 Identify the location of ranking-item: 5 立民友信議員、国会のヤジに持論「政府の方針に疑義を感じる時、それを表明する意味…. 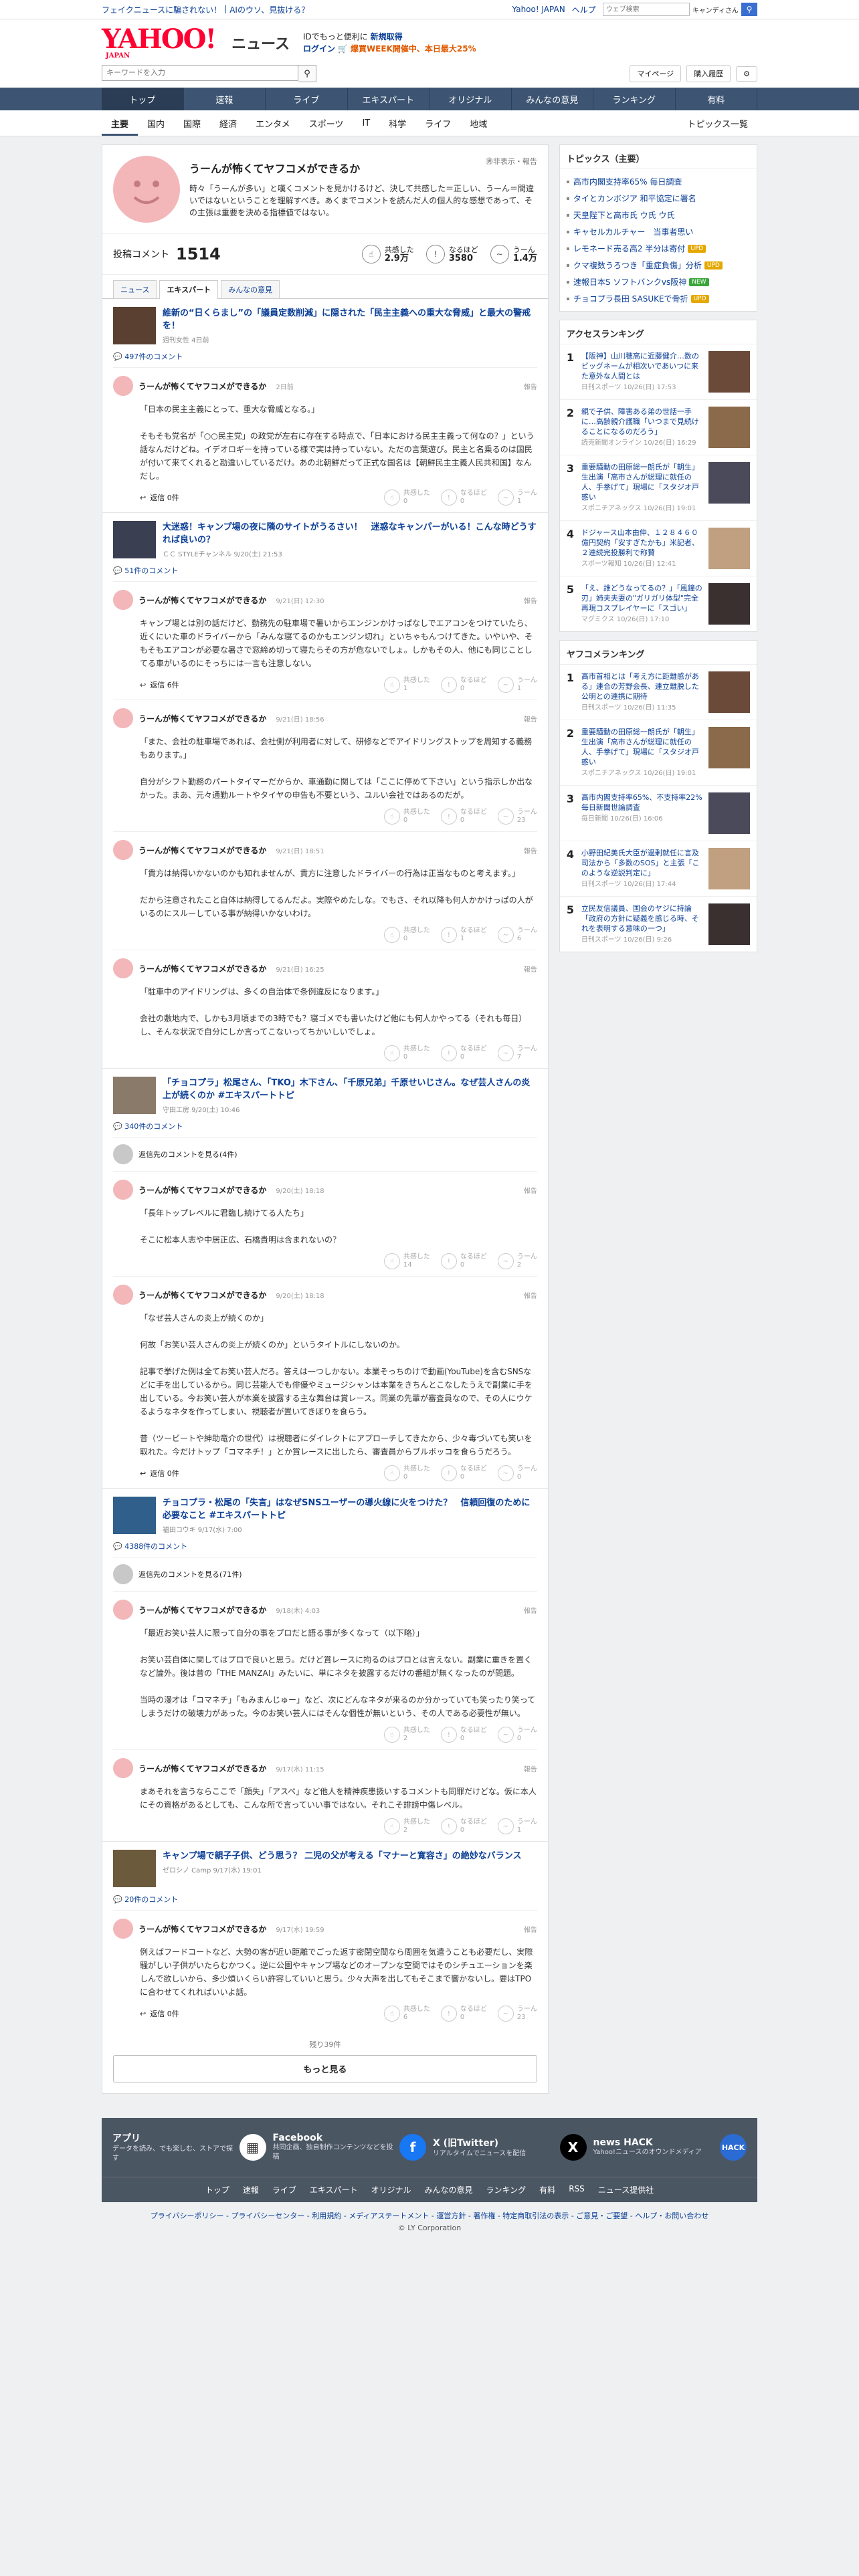
(658, 924).